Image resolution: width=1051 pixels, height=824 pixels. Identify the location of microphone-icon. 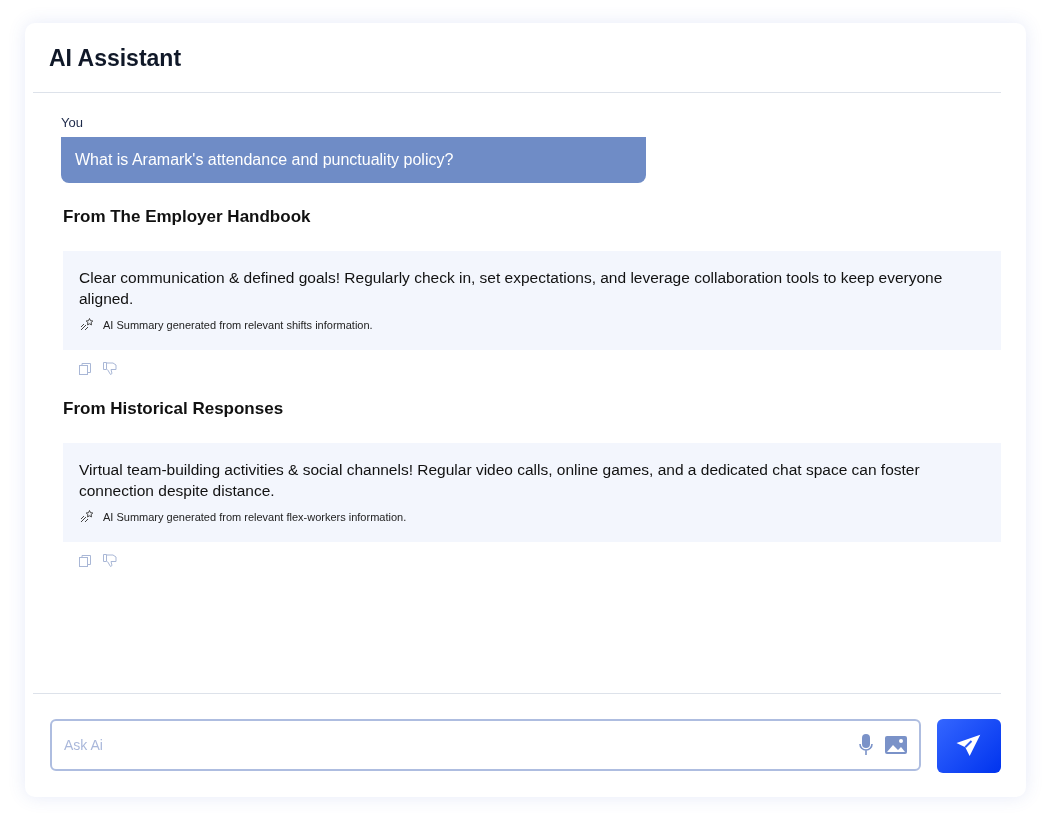
(866, 745).